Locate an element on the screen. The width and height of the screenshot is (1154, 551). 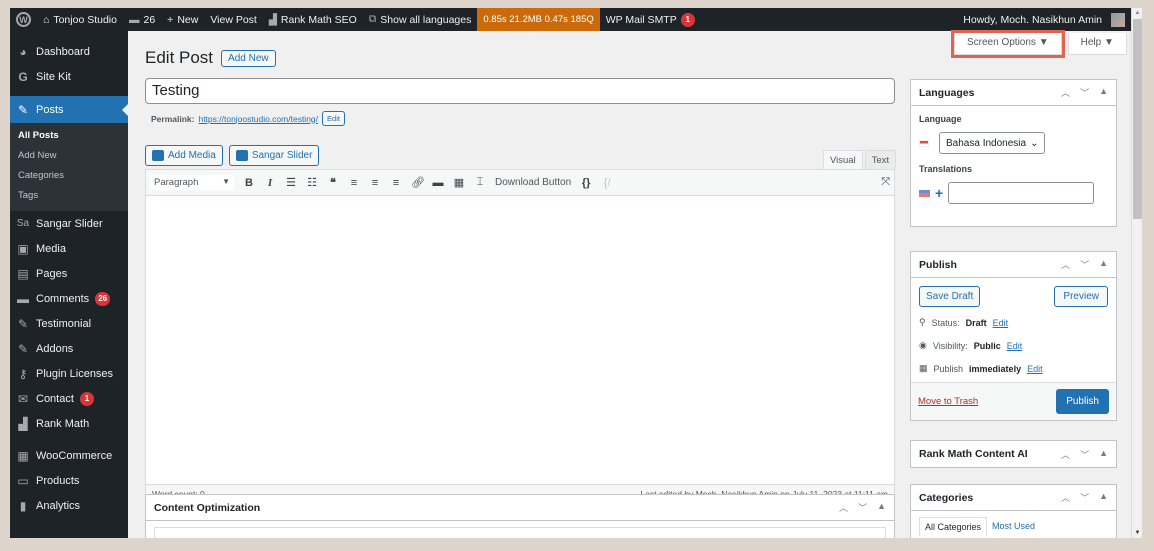
help-button: Help ▼ is located at coordinates (1097, 44).